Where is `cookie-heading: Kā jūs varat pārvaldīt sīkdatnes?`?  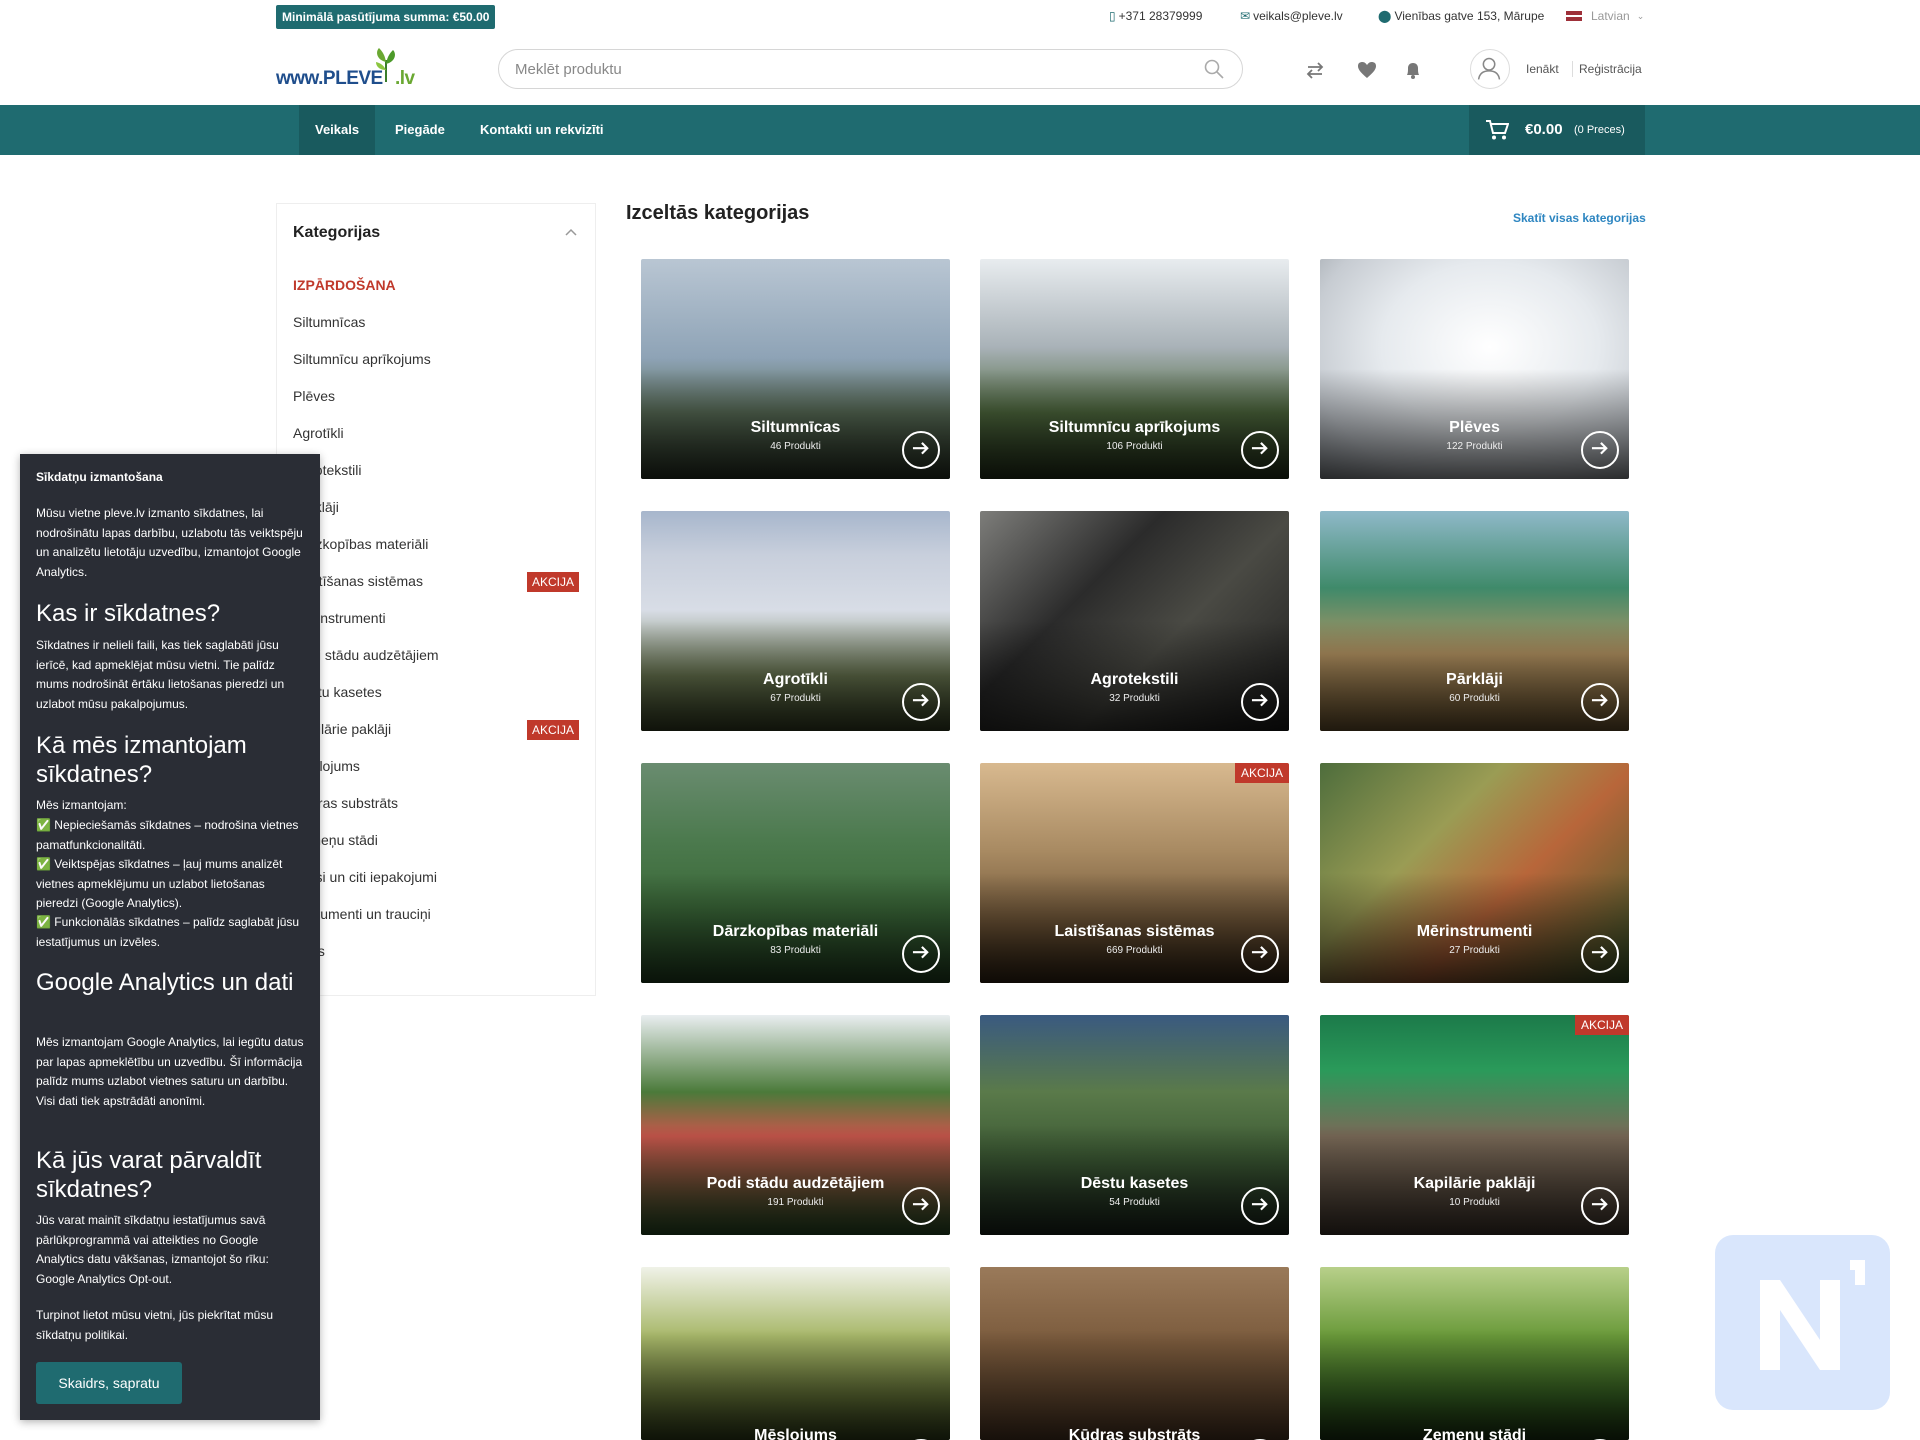
cookie-heading: Kā jūs varat pārvaldīt sīkdatnes? is located at coordinates (149, 1175).